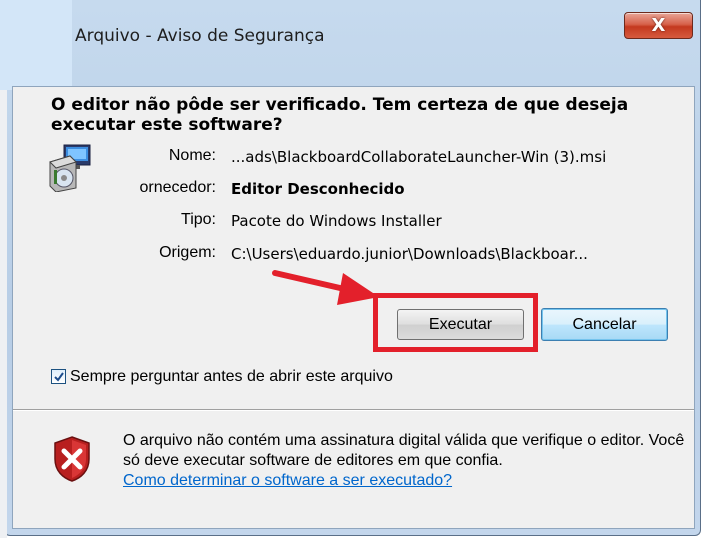  I want to click on close-icon: X, so click(658, 25).